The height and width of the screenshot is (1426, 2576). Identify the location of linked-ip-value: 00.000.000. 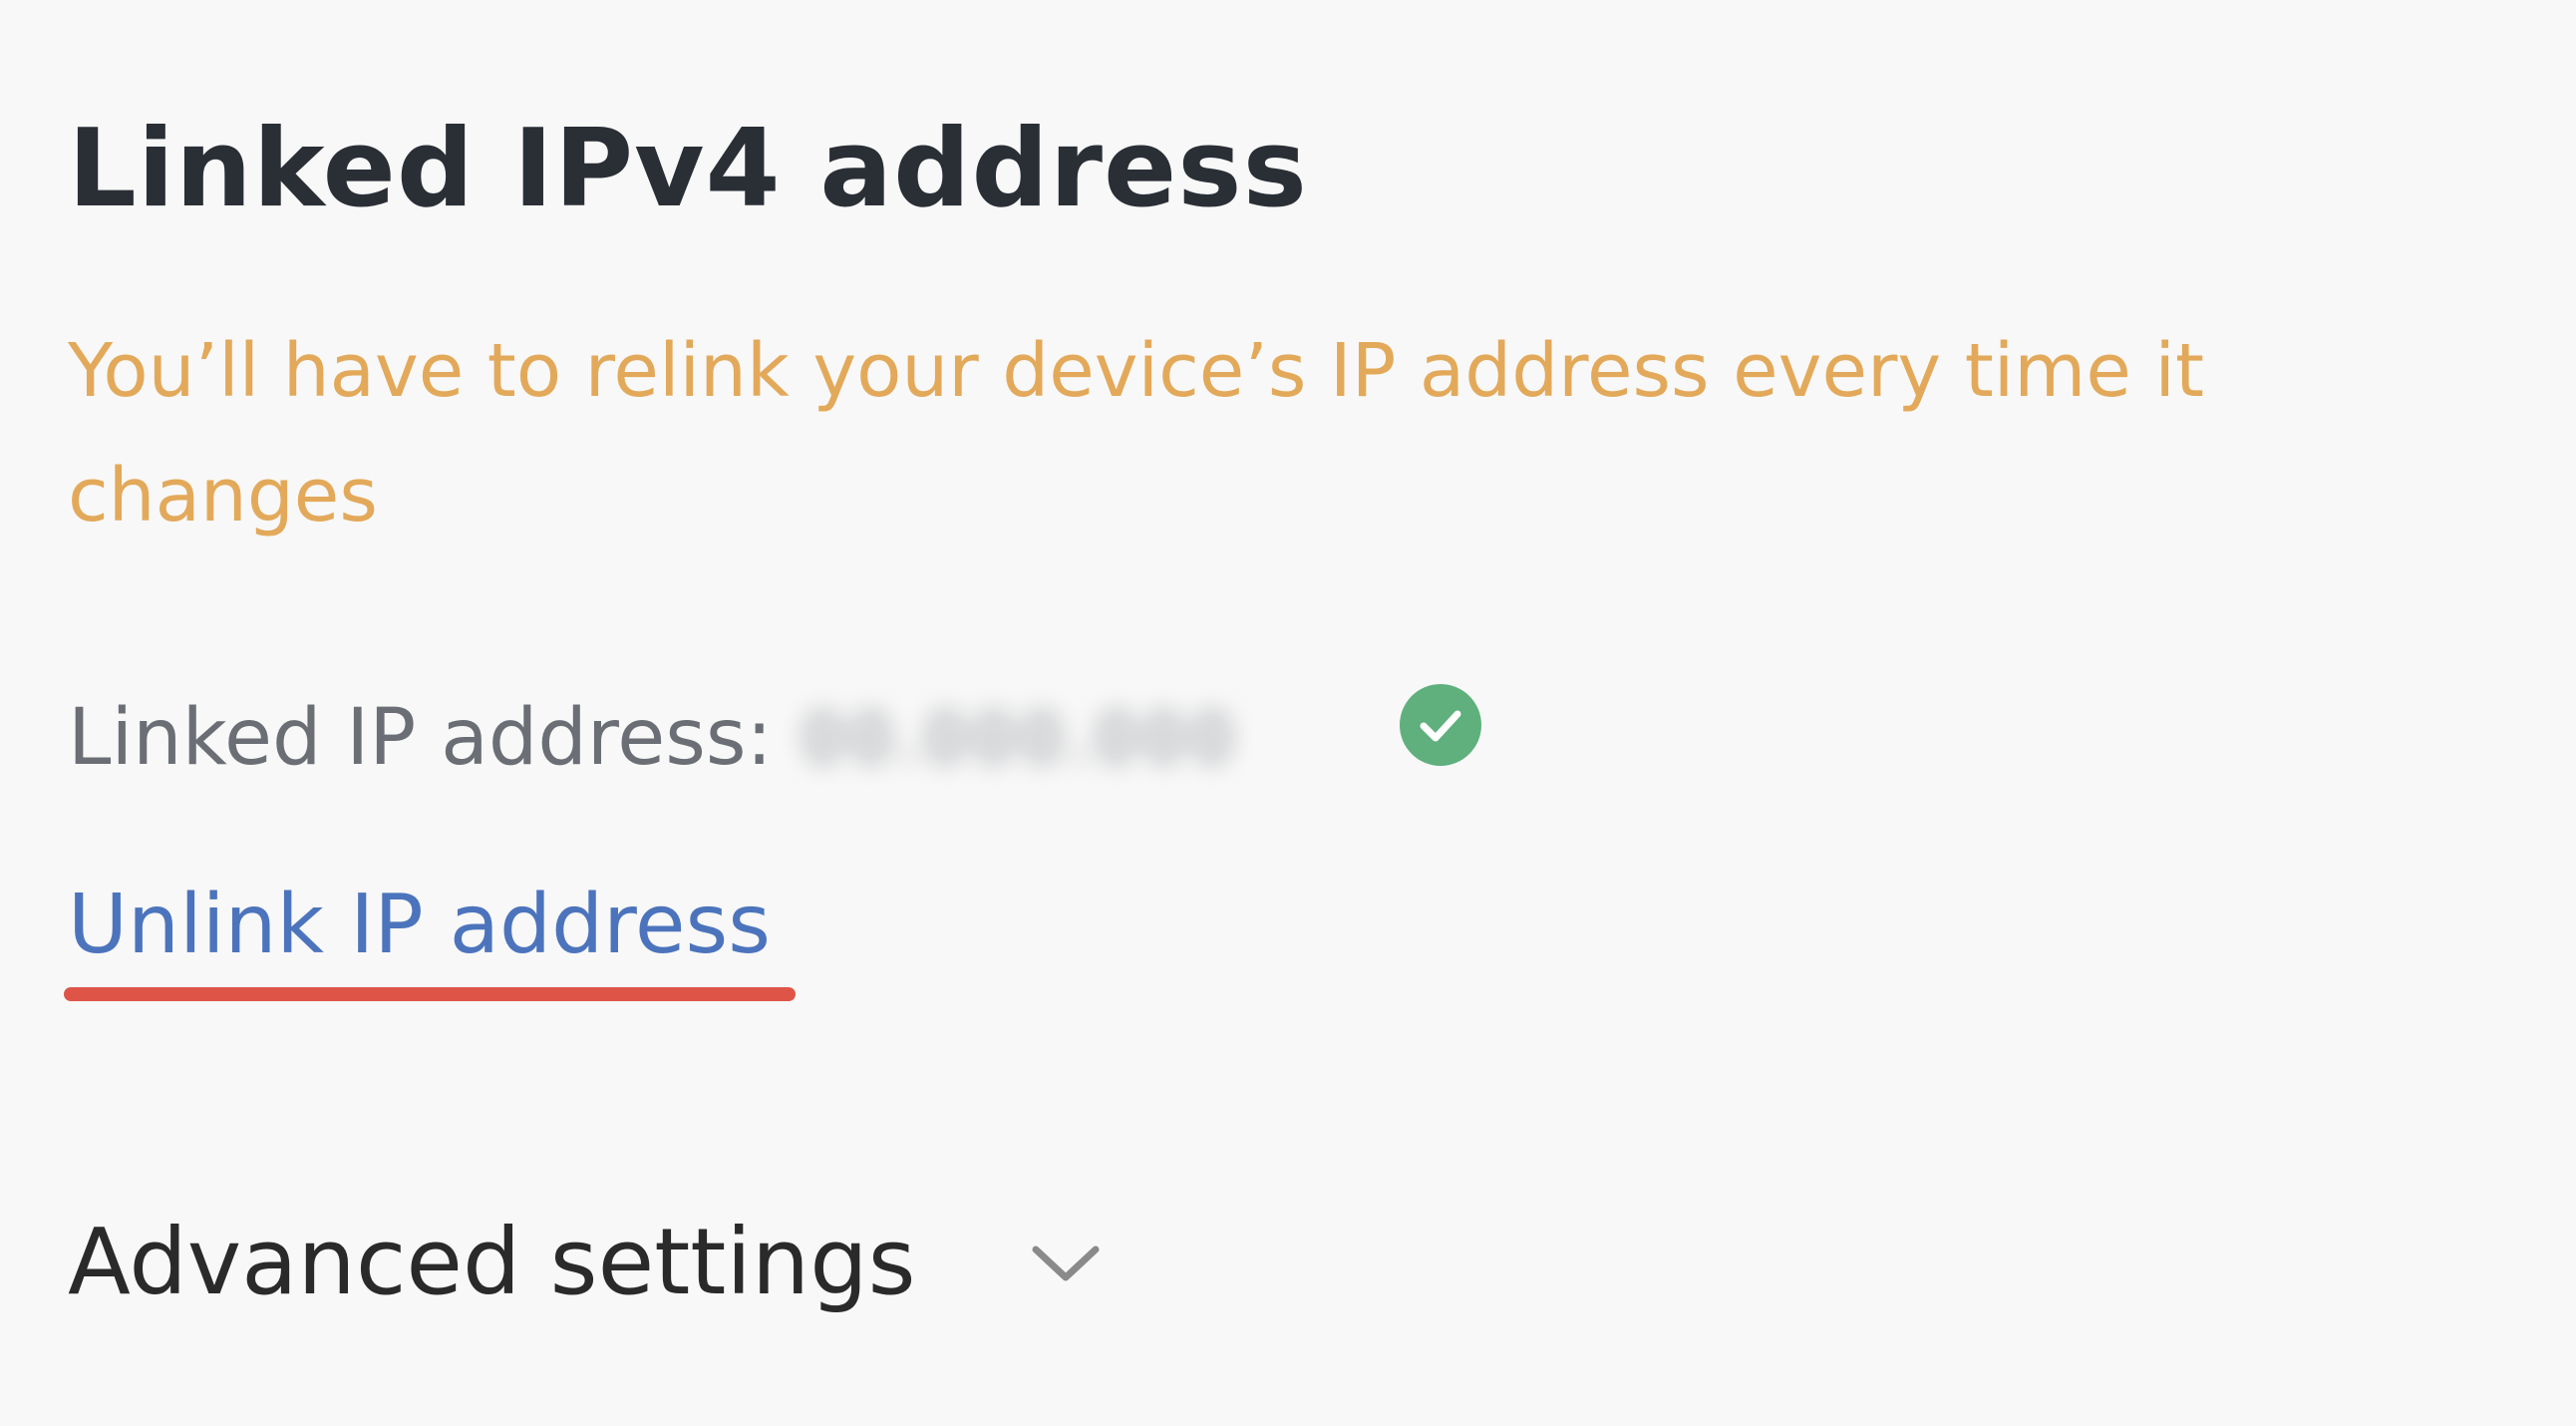
(1020, 738).